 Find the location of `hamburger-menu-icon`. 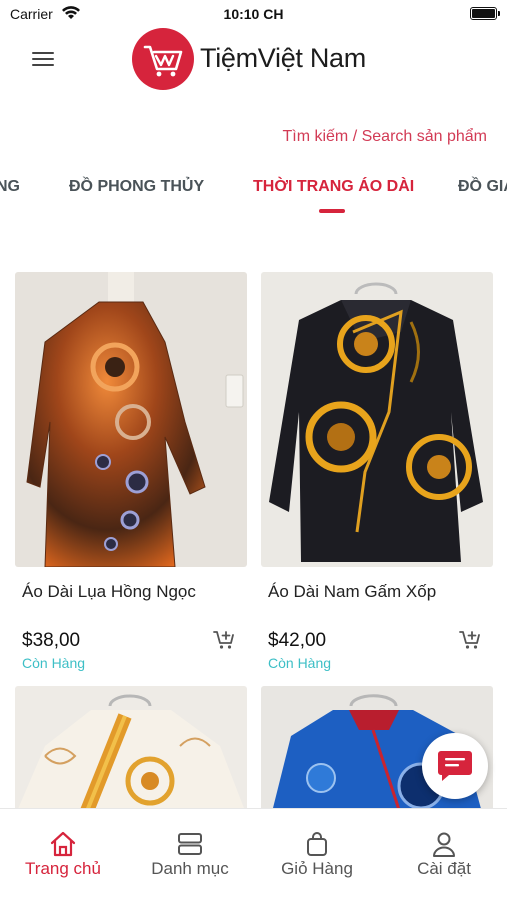

hamburger-menu-icon is located at coordinates (44, 59).